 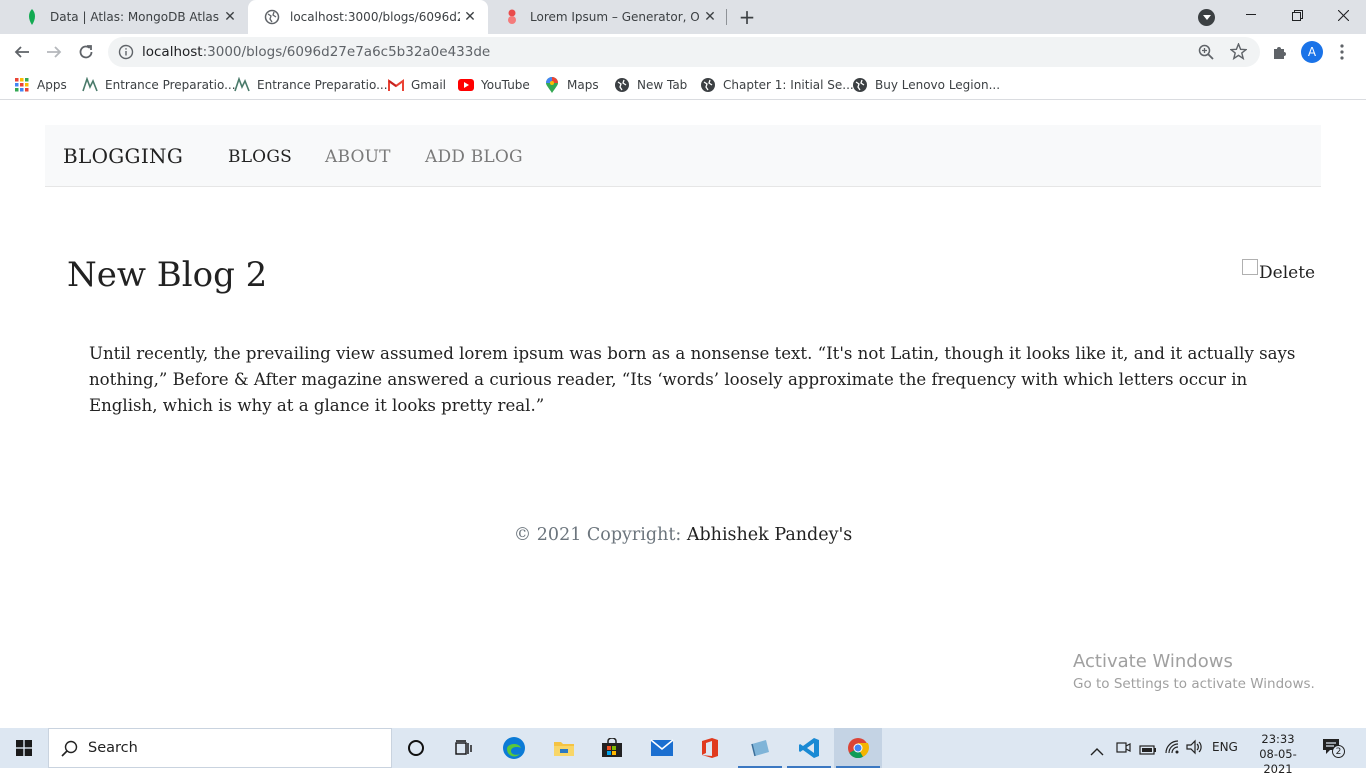 What do you see at coordinates (220, 748) in the screenshot?
I see `taskbar-search-input: Search` at bounding box center [220, 748].